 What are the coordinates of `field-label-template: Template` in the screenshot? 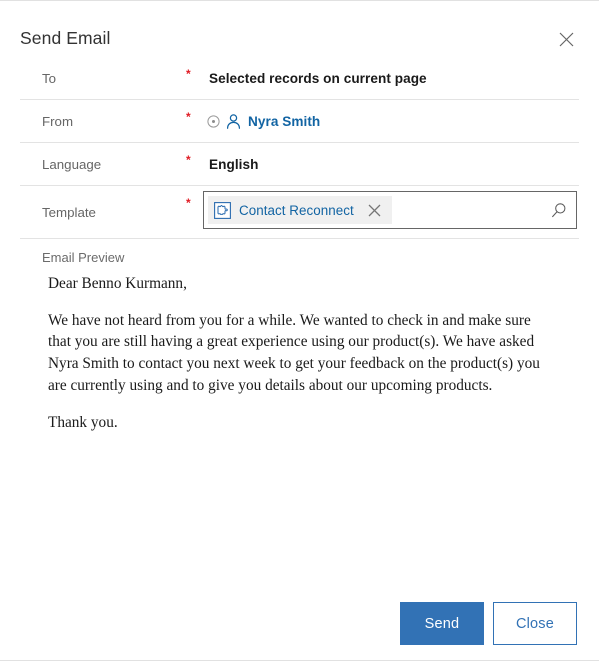 It's located at (69, 212).